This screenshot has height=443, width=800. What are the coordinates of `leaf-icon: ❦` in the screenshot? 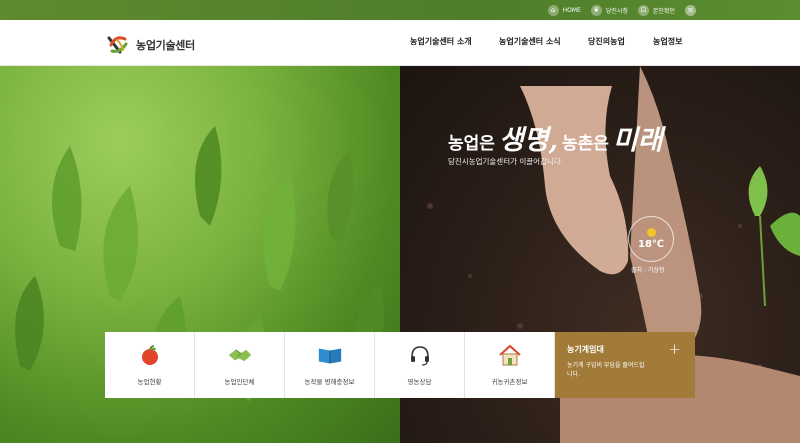 It's located at (596, 10).